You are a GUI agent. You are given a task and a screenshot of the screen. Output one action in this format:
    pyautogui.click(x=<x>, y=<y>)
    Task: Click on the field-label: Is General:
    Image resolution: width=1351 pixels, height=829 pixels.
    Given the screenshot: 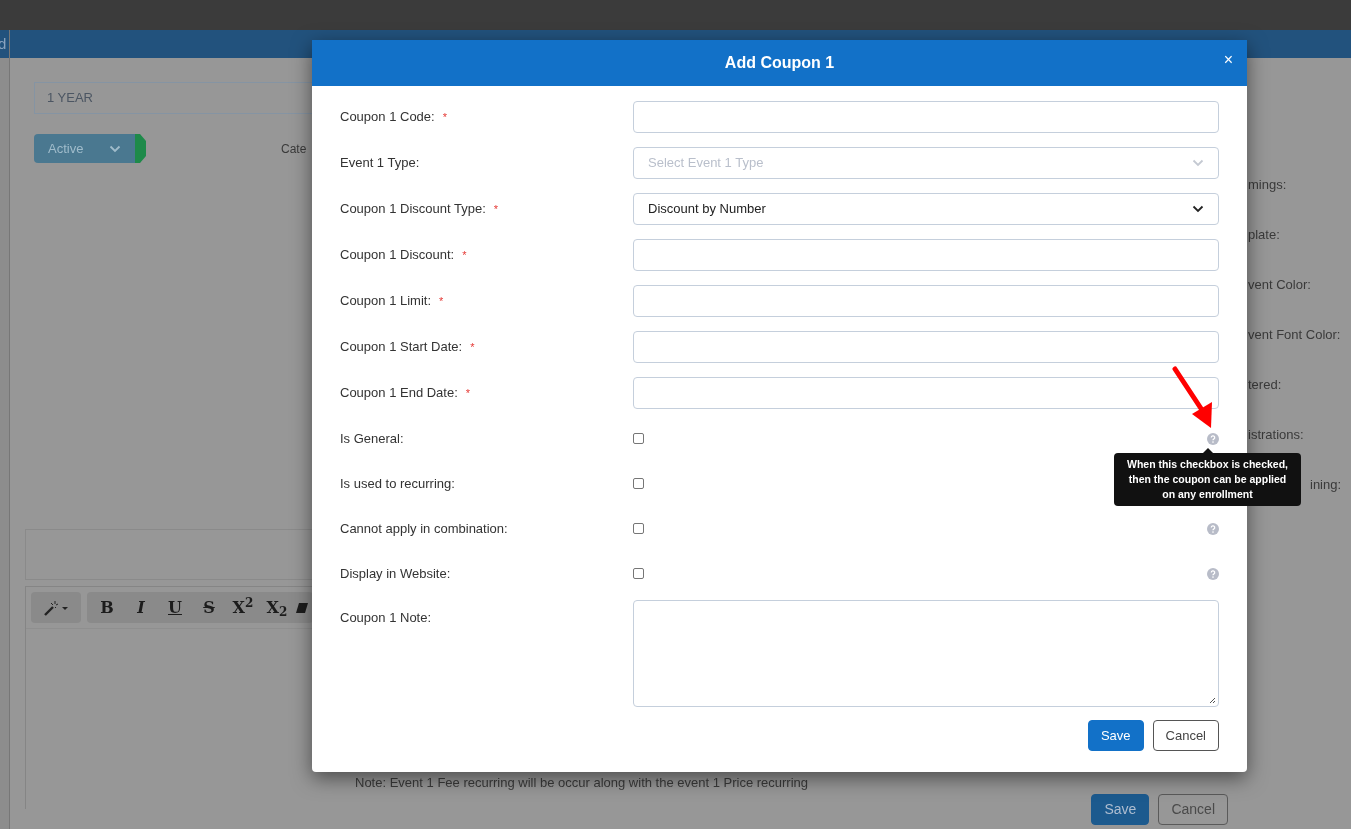 What is the action you would take?
    pyautogui.click(x=372, y=438)
    